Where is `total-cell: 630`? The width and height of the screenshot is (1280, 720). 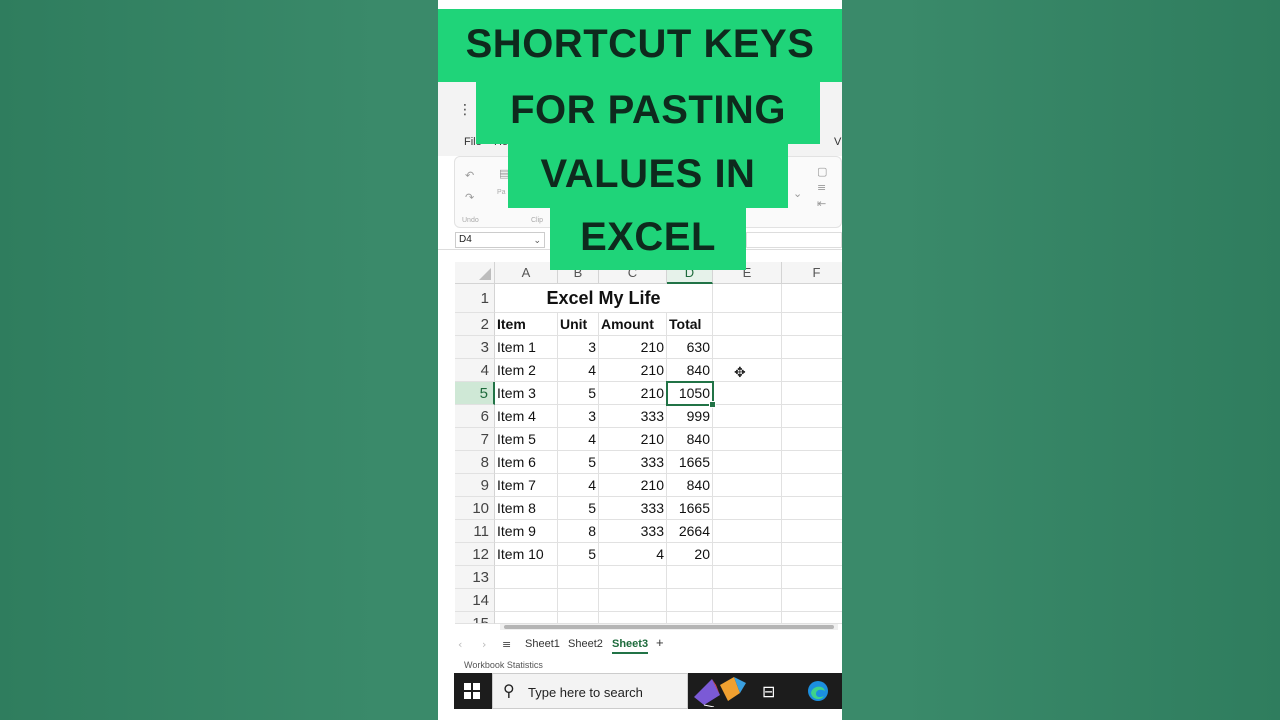
total-cell: 630 is located at coordinates (690, 347).